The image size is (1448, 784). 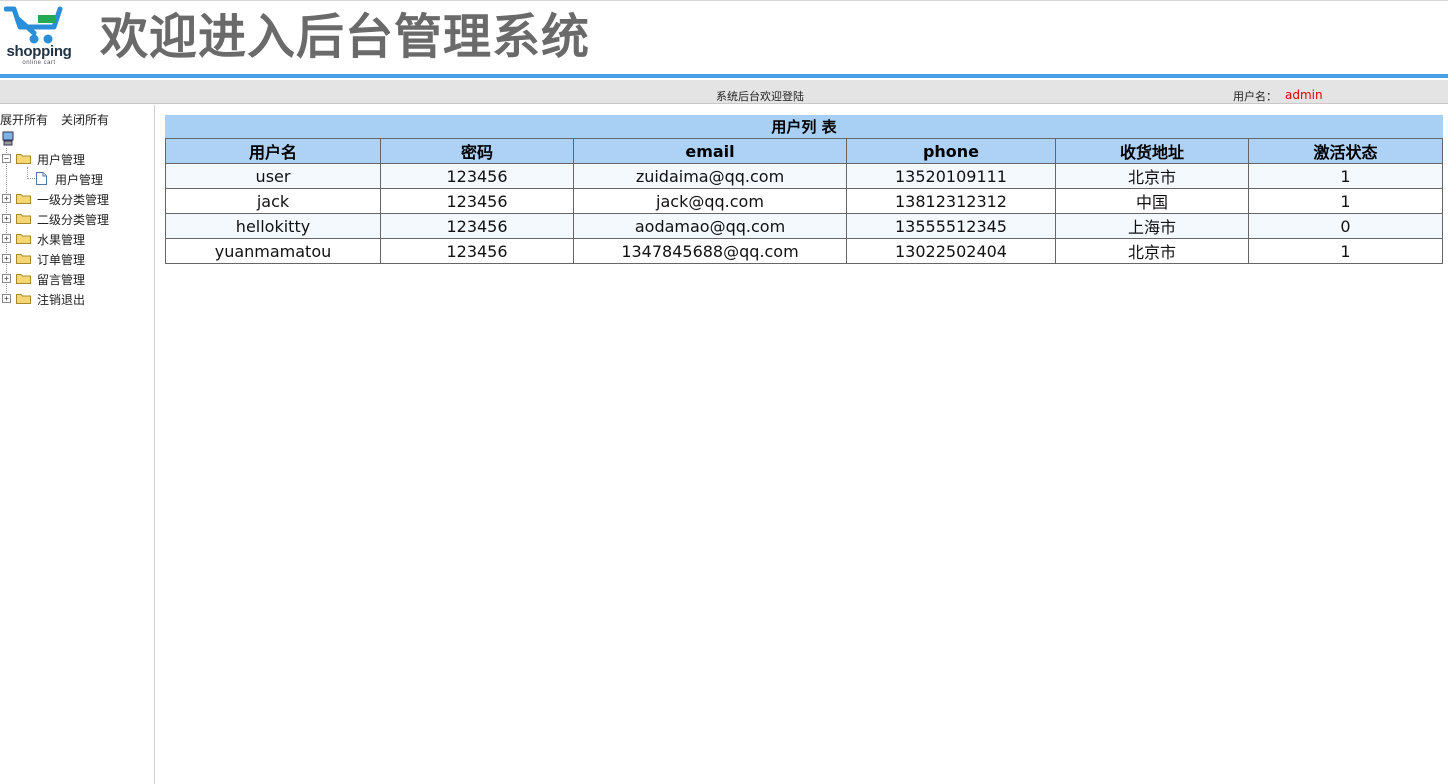 I want to click on cell-phone: 13812312312, so click(x=951, y=201).